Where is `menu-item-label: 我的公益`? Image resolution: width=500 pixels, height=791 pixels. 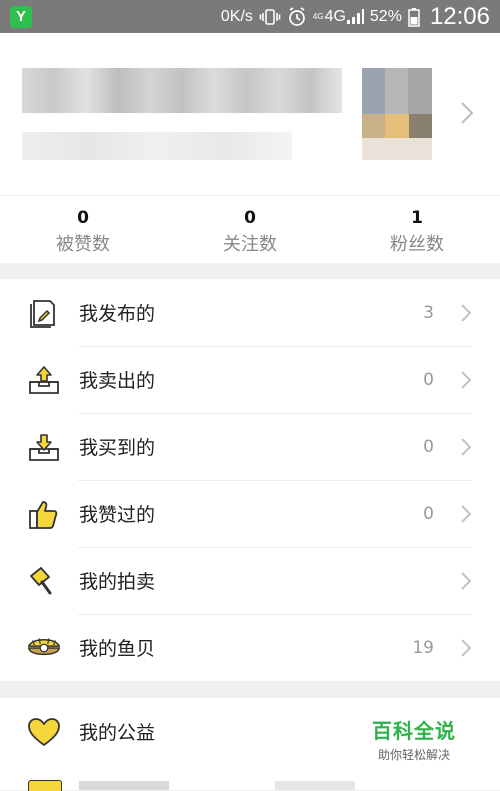 menu-item-label: 我的公益 is located at coordinates (117, 733).